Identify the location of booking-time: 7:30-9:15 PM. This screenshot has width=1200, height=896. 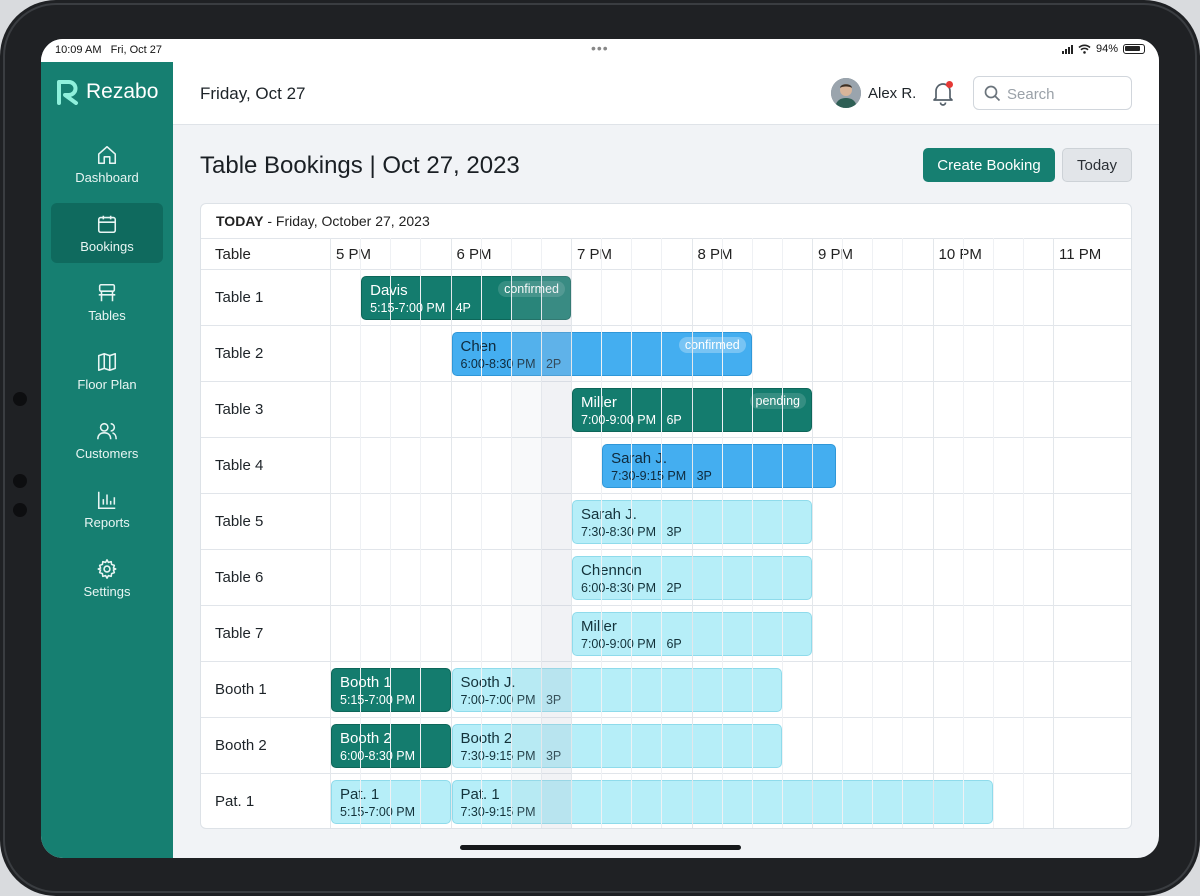
(649, 476).